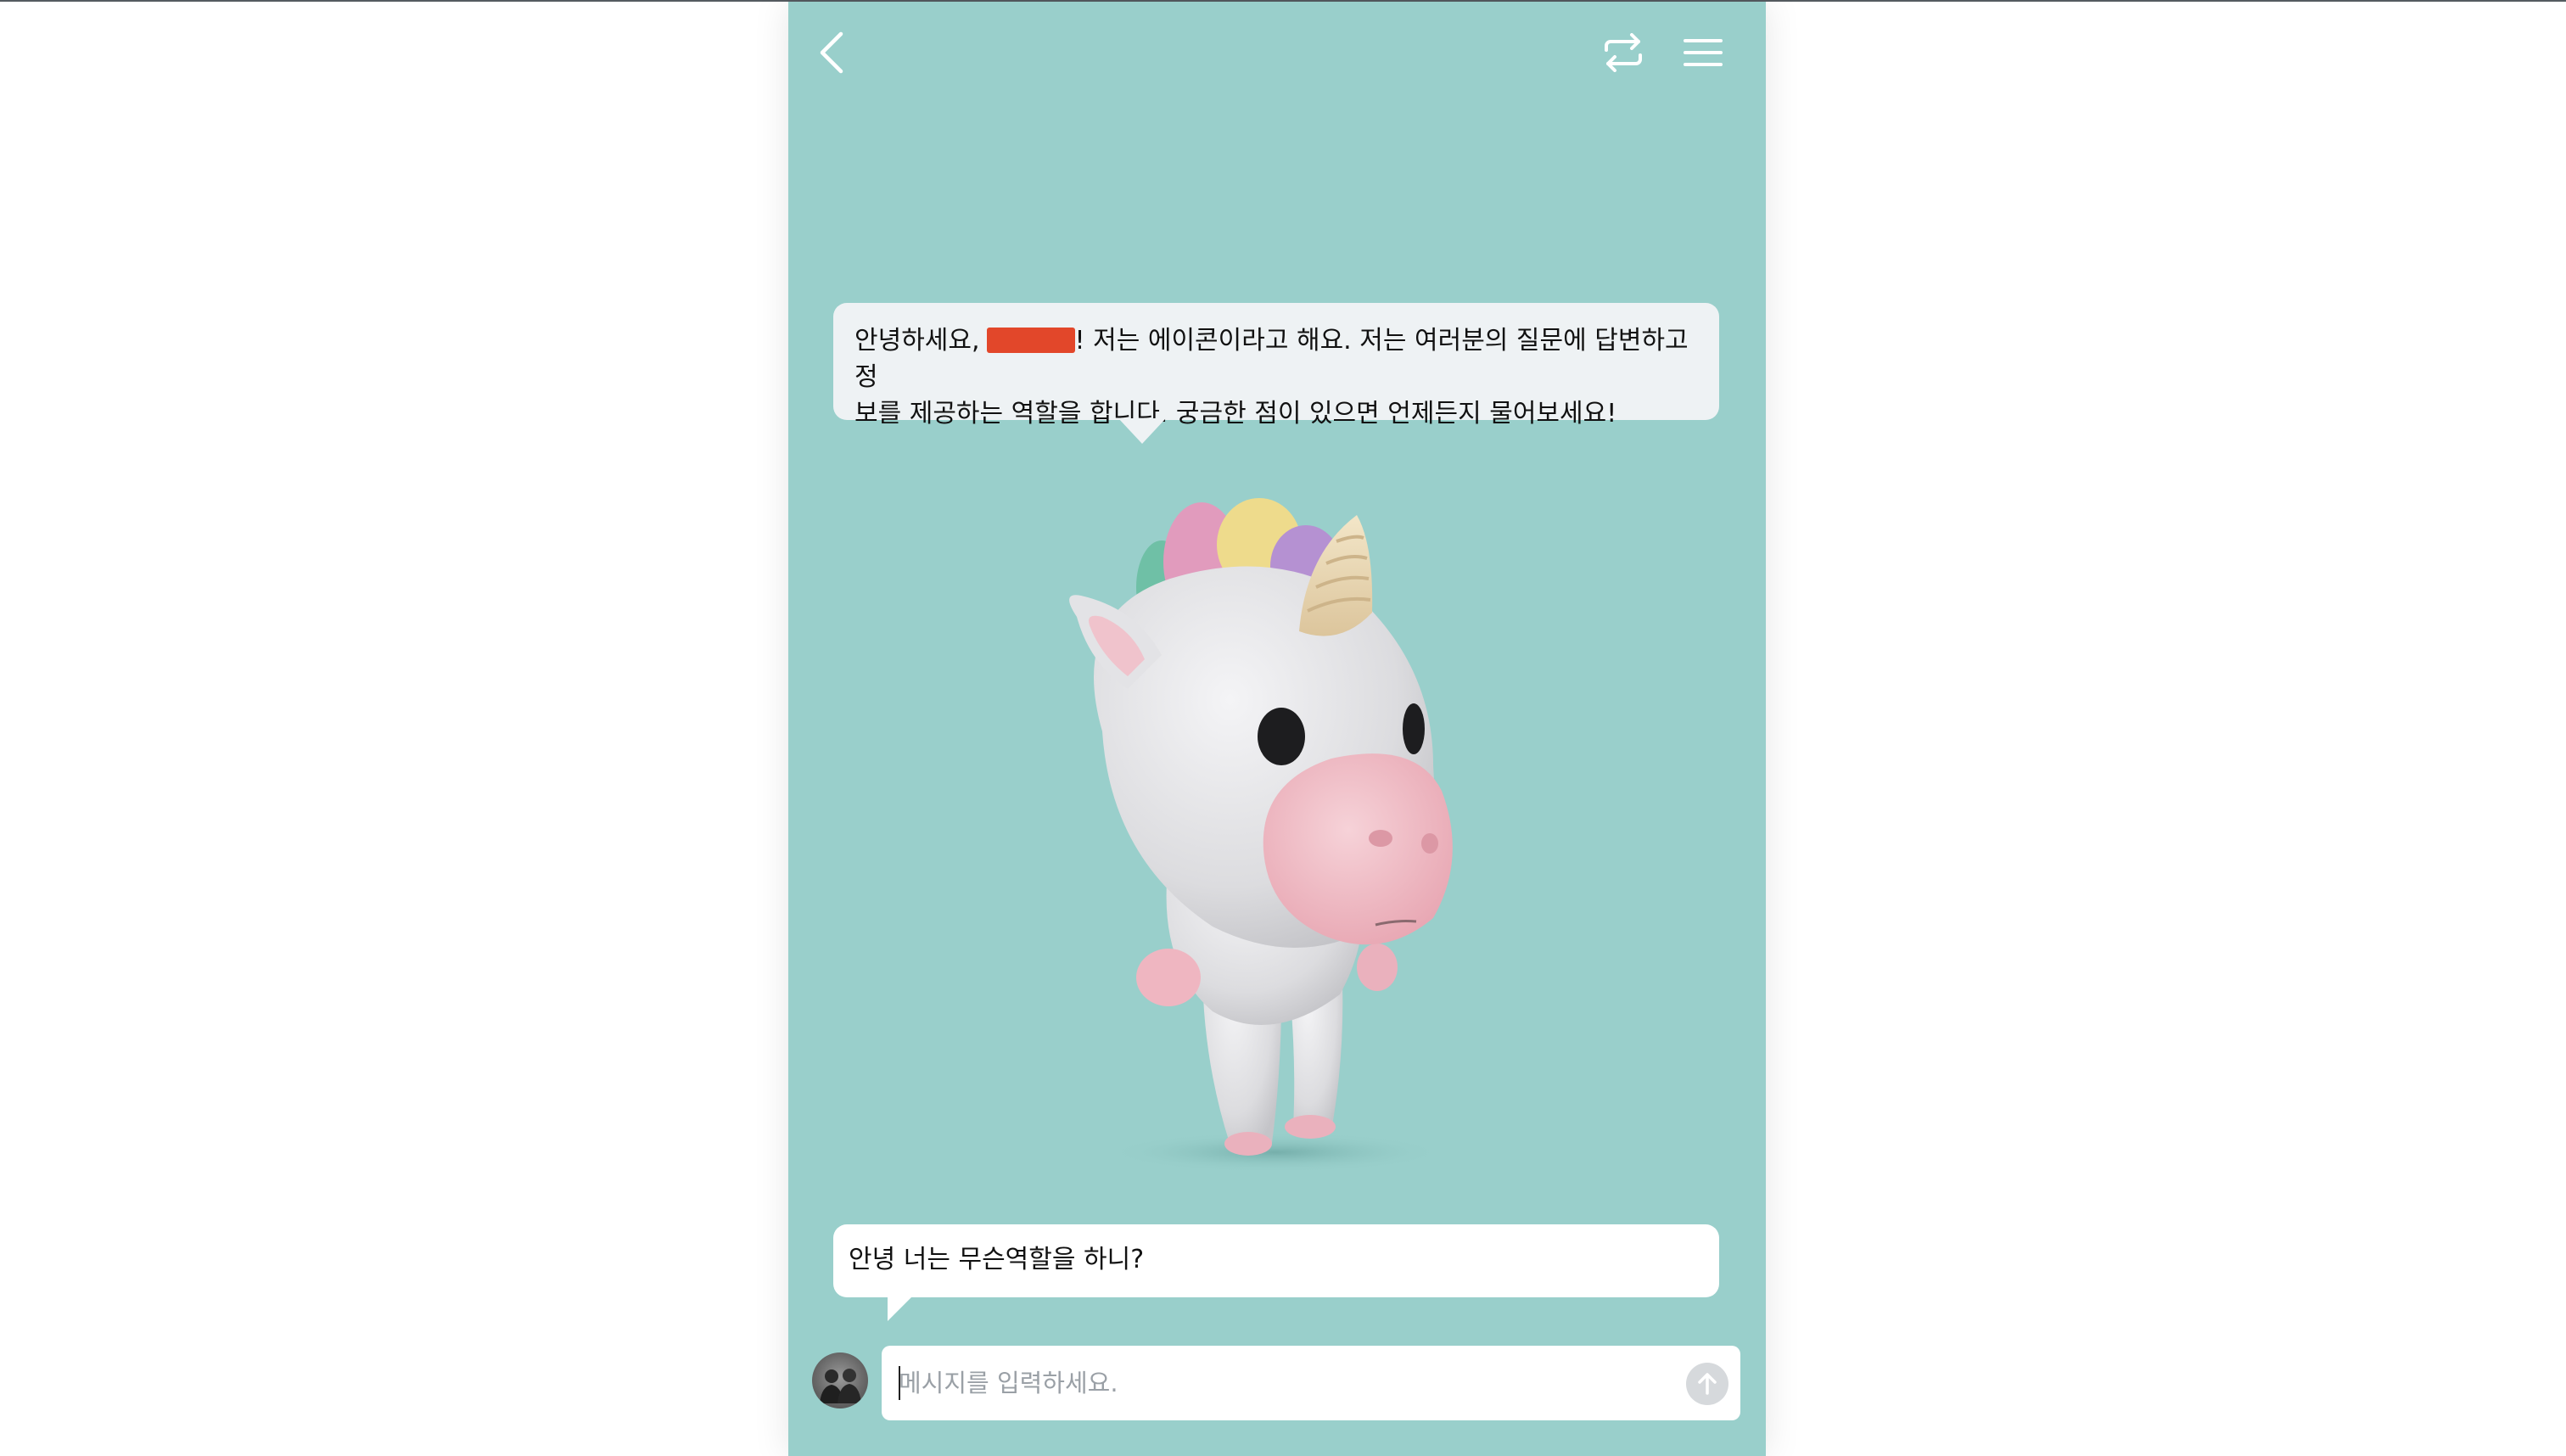 The width and height of the screenshot is (2566, 1456). What do you see at coordinates (1289, 1383) in the screenshot?
I see `message-input` at bounding box center [1289, 1383].